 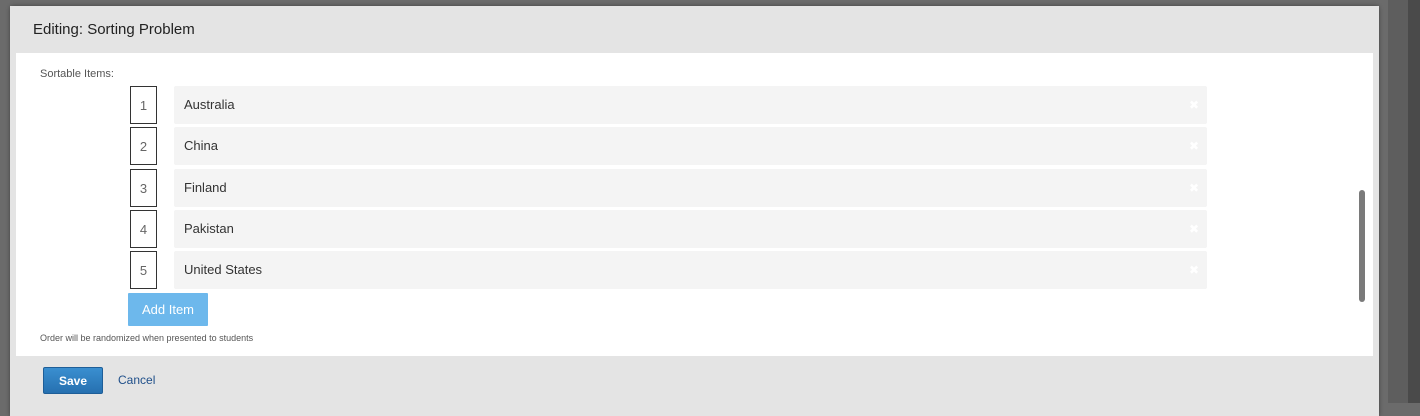 I want to click on cancel-link: Cancel, so click(x=136, y=380).